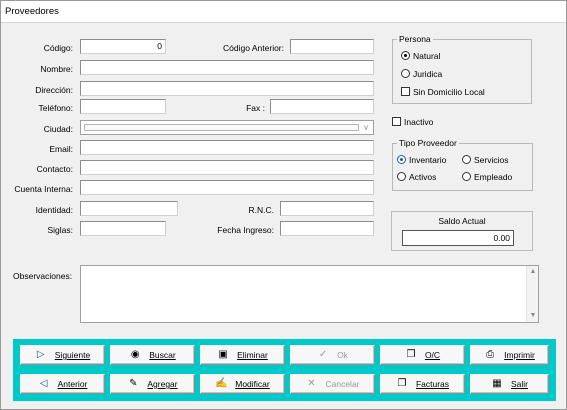 The width and height of the screenshot is (567, 410). What do you see at coordinates (221, 383) in the screenshot?
I see `hand-edit-icon: ✍` at bounding box center [221, 383].